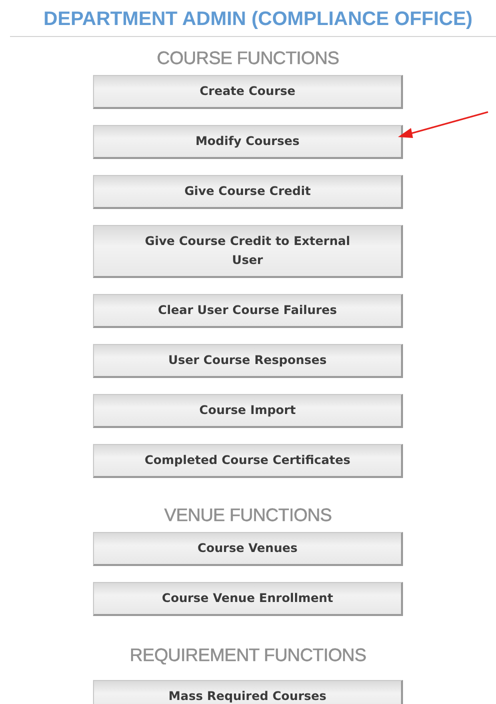 The width and height of the screenshot is (496, 704). Describe the element at coordinates (248, 599) in the screenshot. I see `function-button: Course Venue Enrollment` at that location.